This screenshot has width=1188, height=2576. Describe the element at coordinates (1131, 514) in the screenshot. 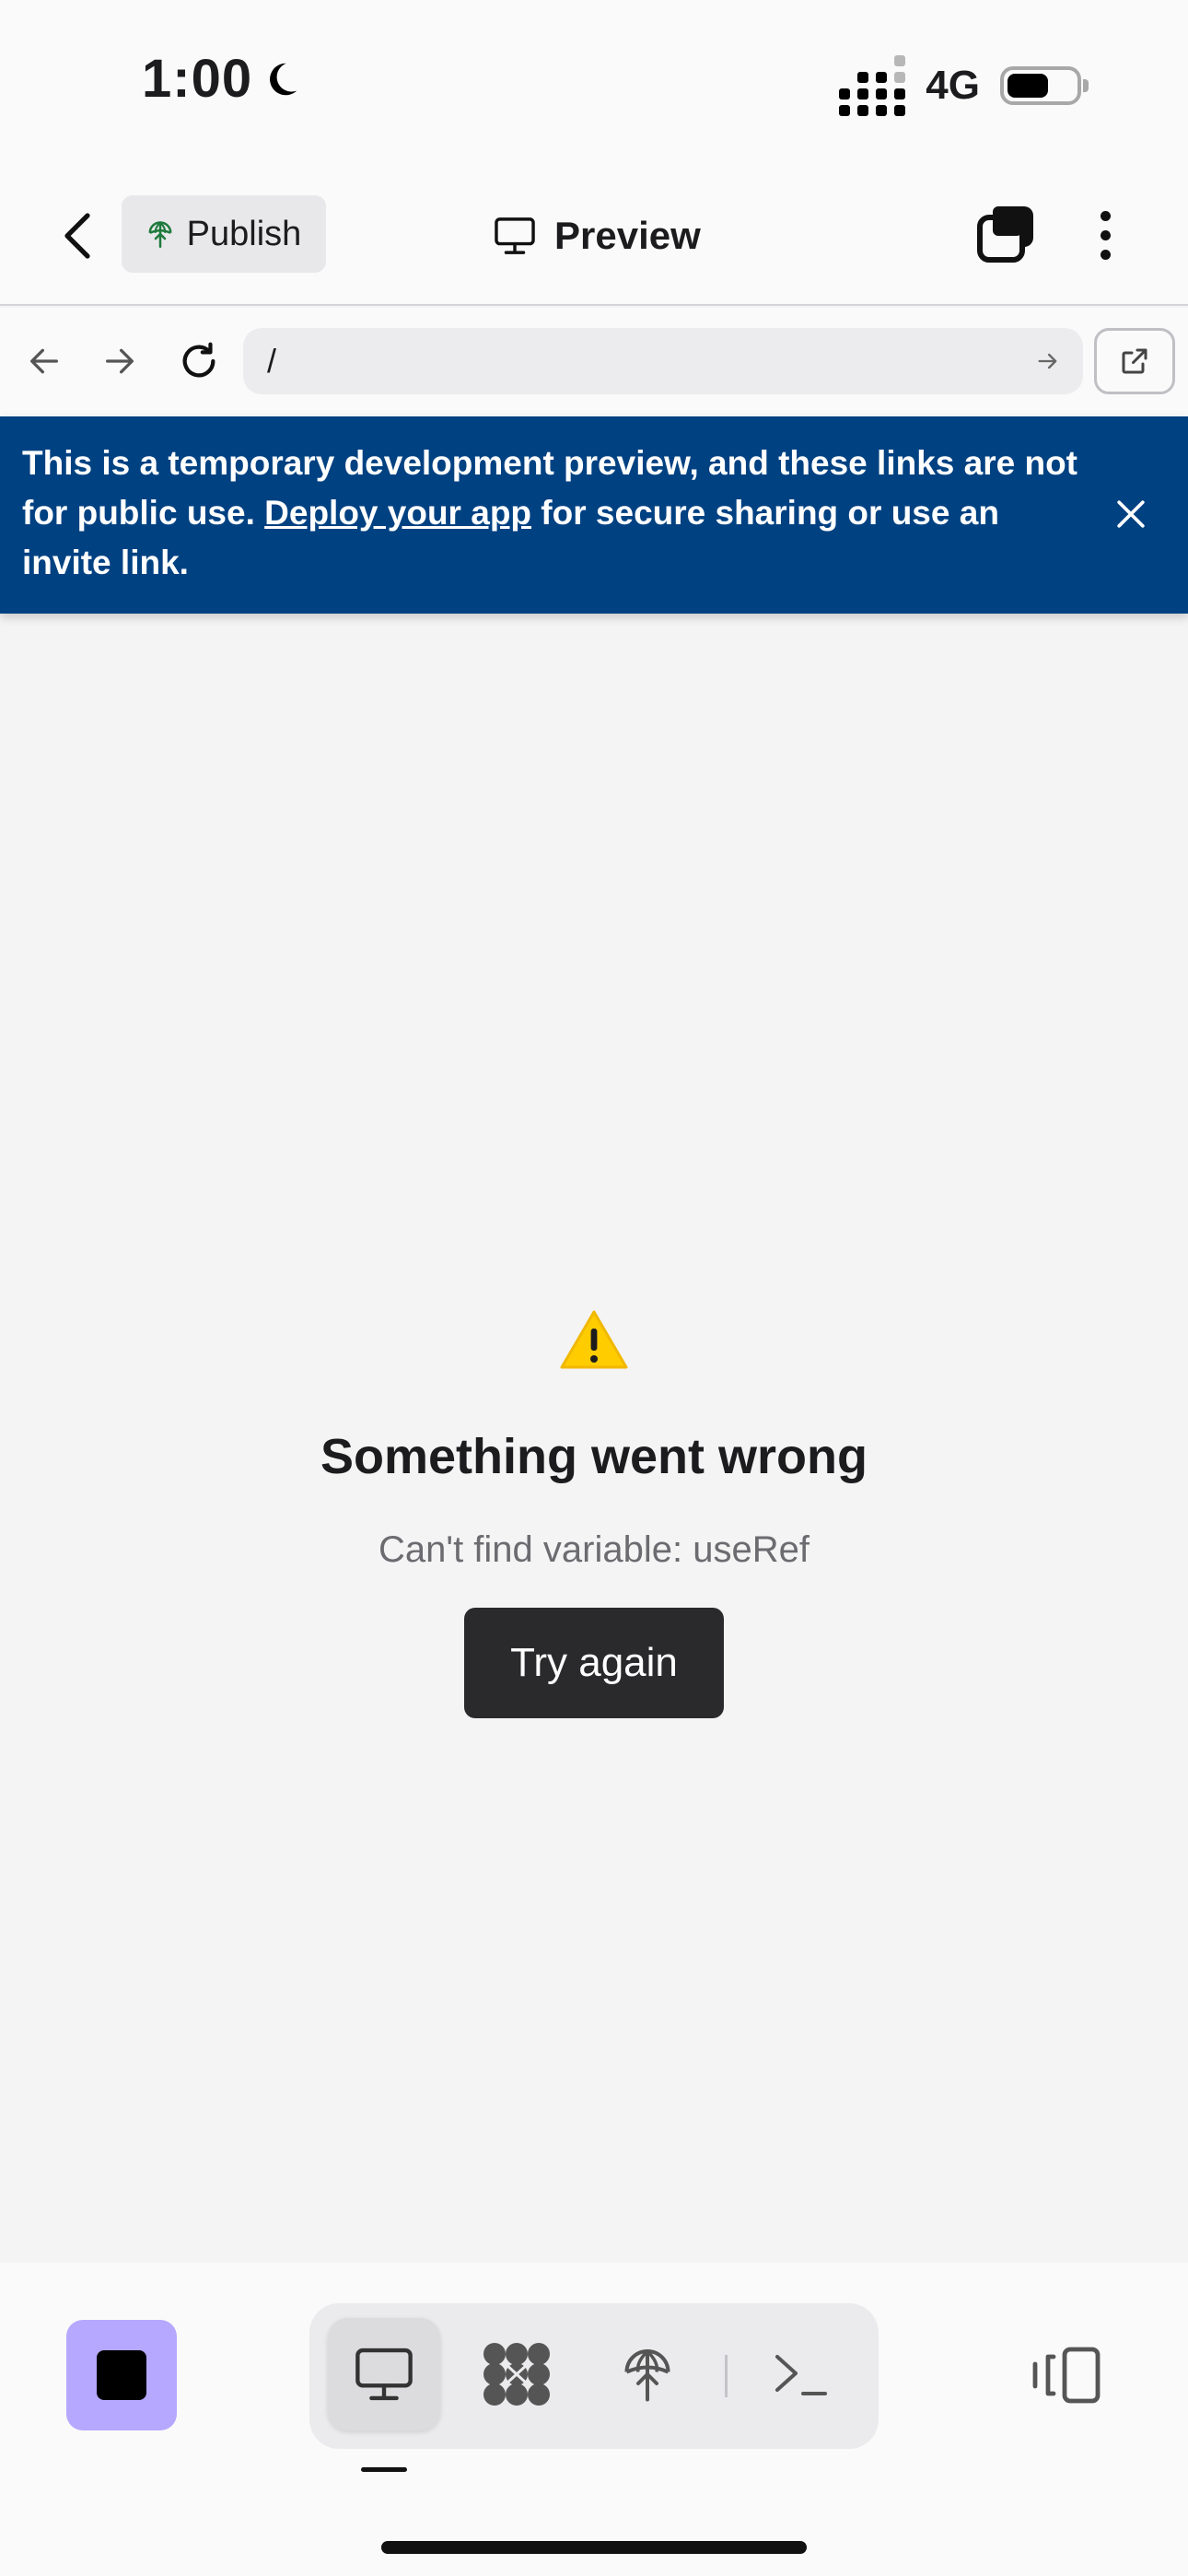

I see `close-icon` at that location.